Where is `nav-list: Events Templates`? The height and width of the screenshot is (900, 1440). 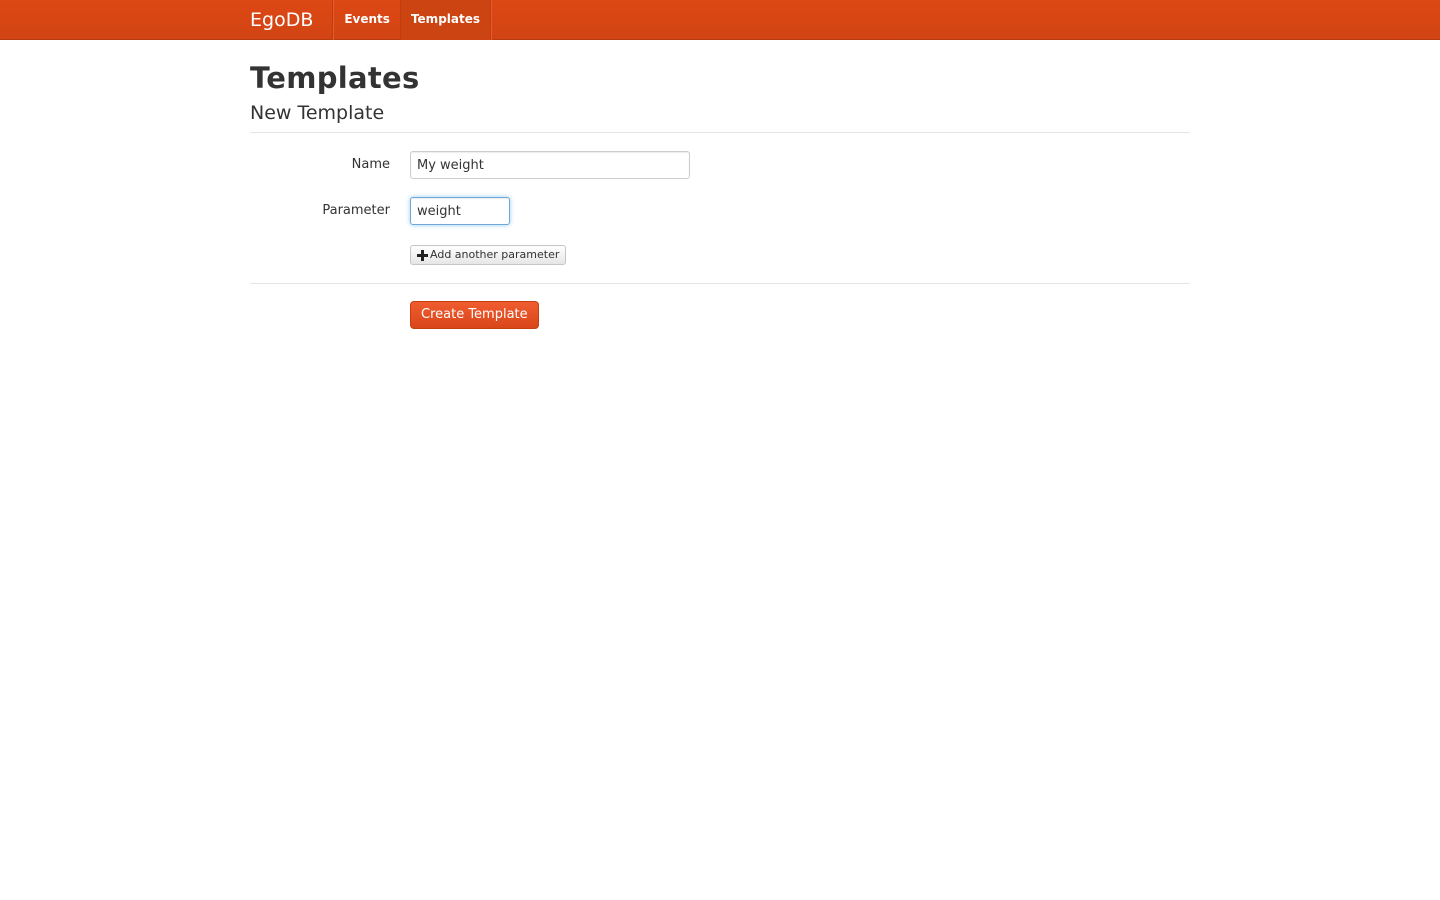
nav-list: Events Templates is located at coordinates (412, 20).